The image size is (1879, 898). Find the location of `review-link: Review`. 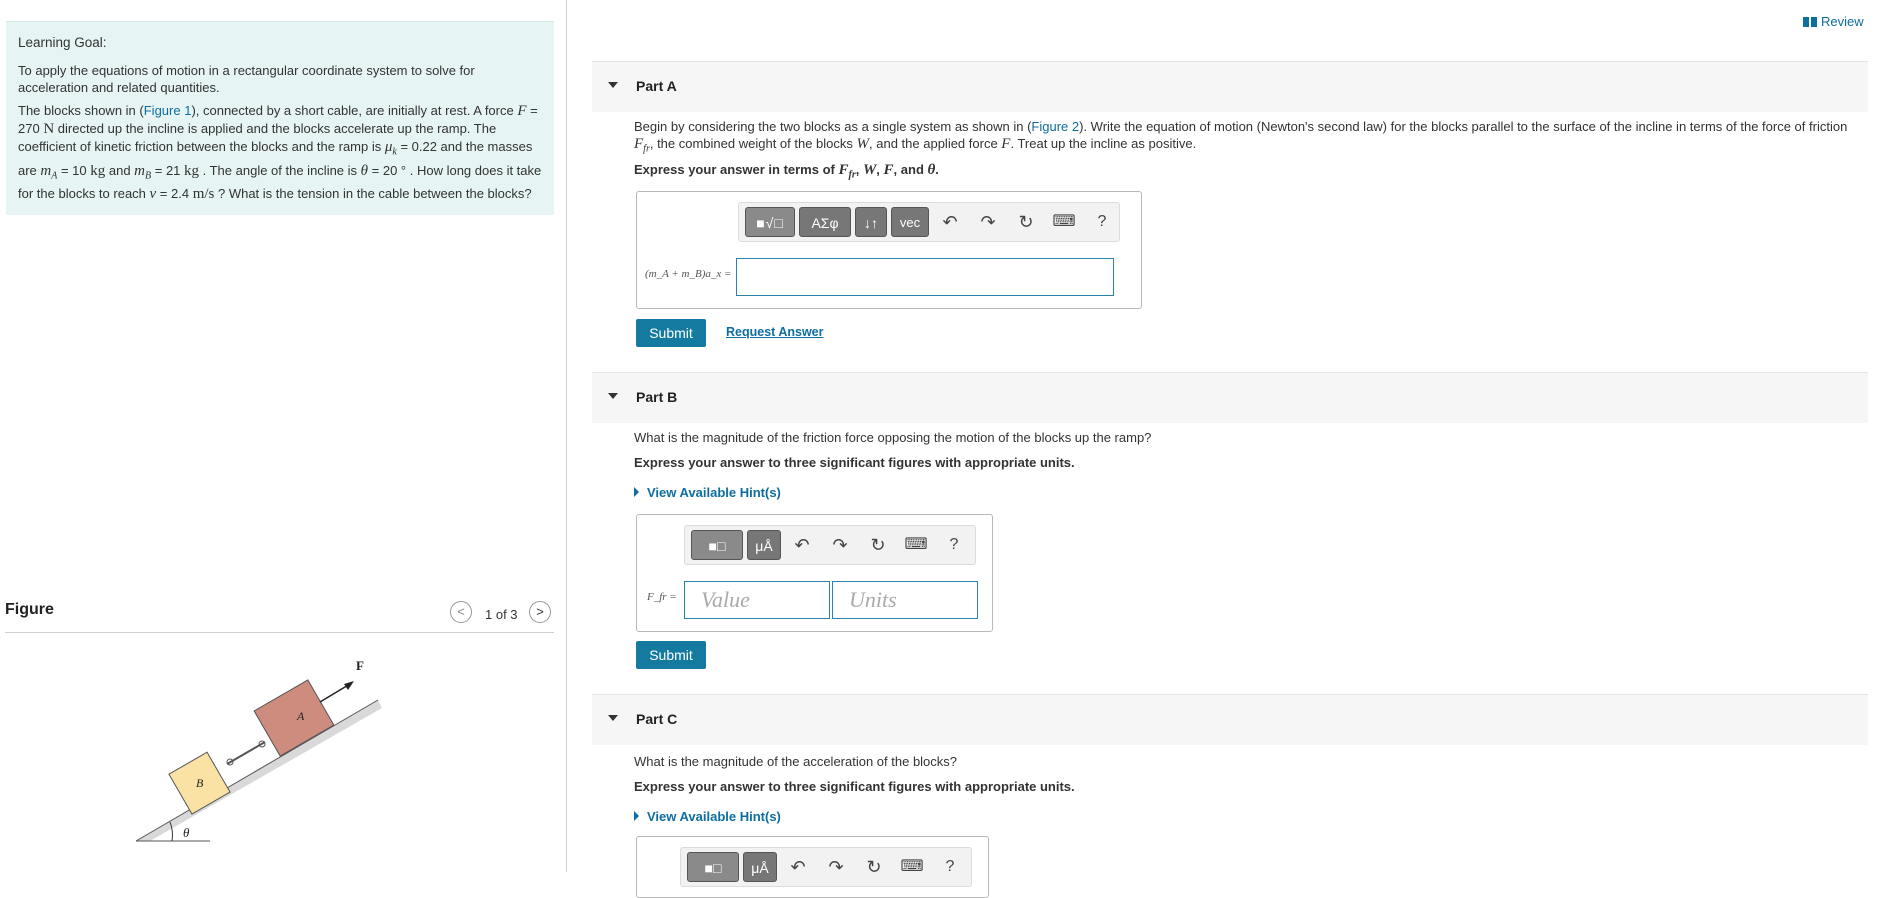

review-link: Review is located at coordinates (1833, 21).